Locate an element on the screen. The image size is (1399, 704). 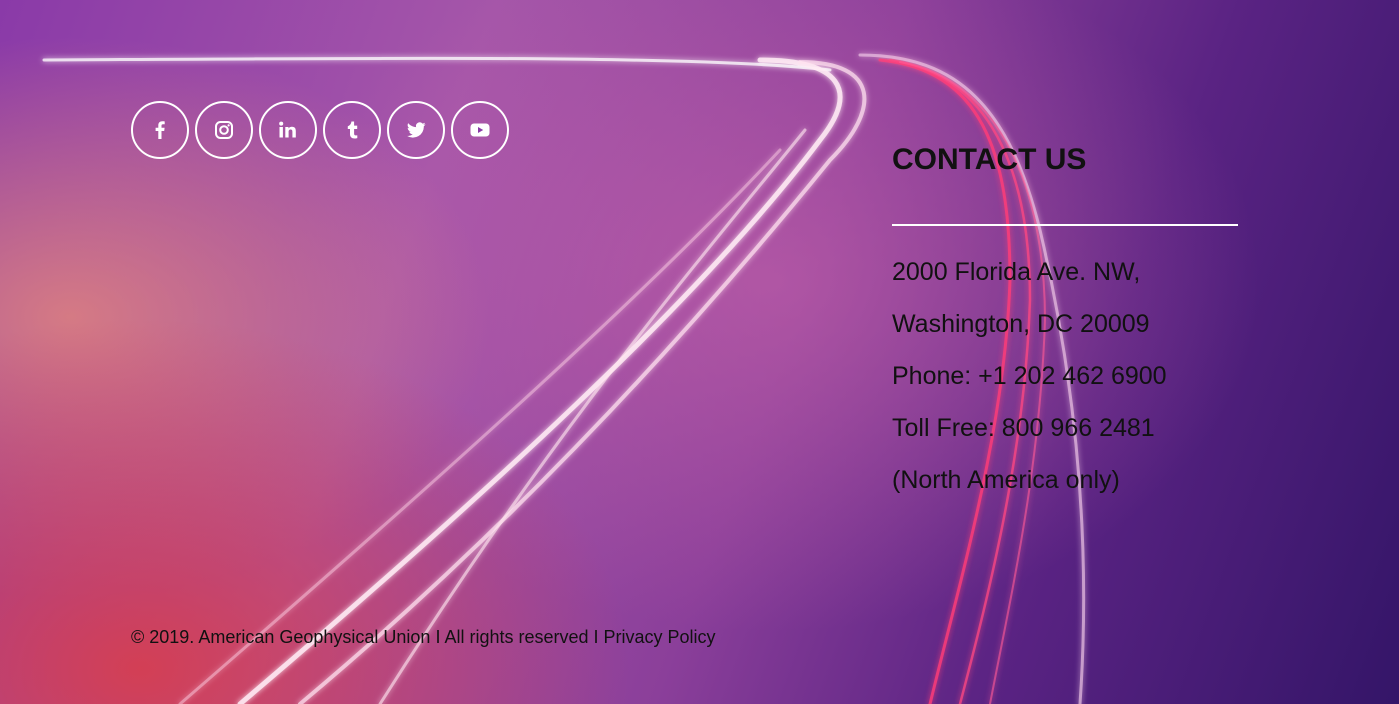
youtube-icon is located at coordinates (480, 130).